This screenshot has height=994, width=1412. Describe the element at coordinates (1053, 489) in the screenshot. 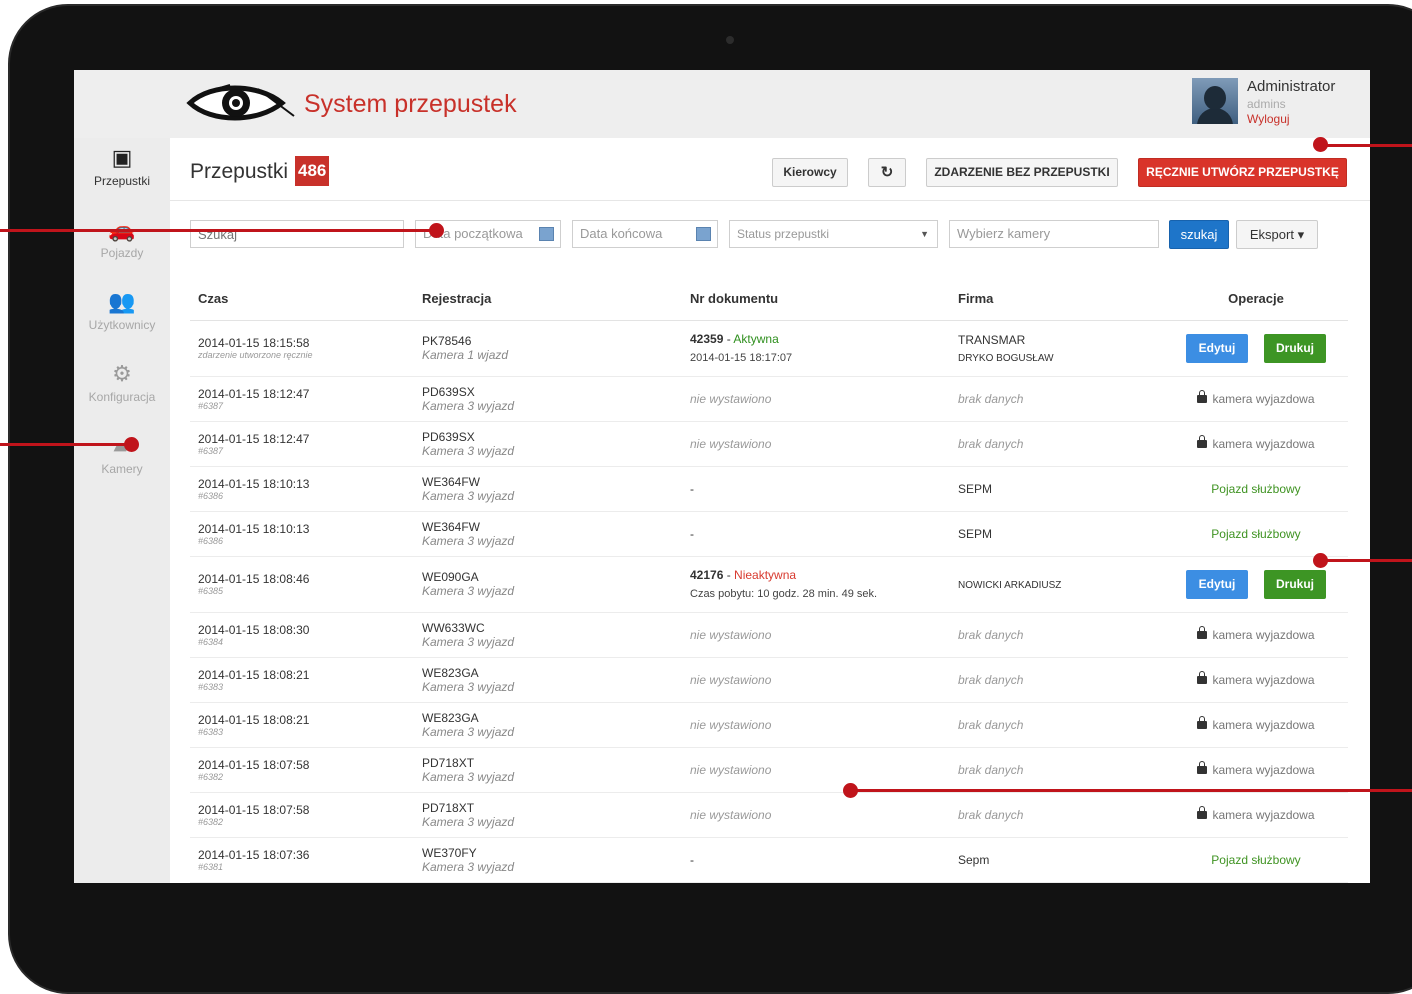

I see `cell-company: SEPM` at that location.